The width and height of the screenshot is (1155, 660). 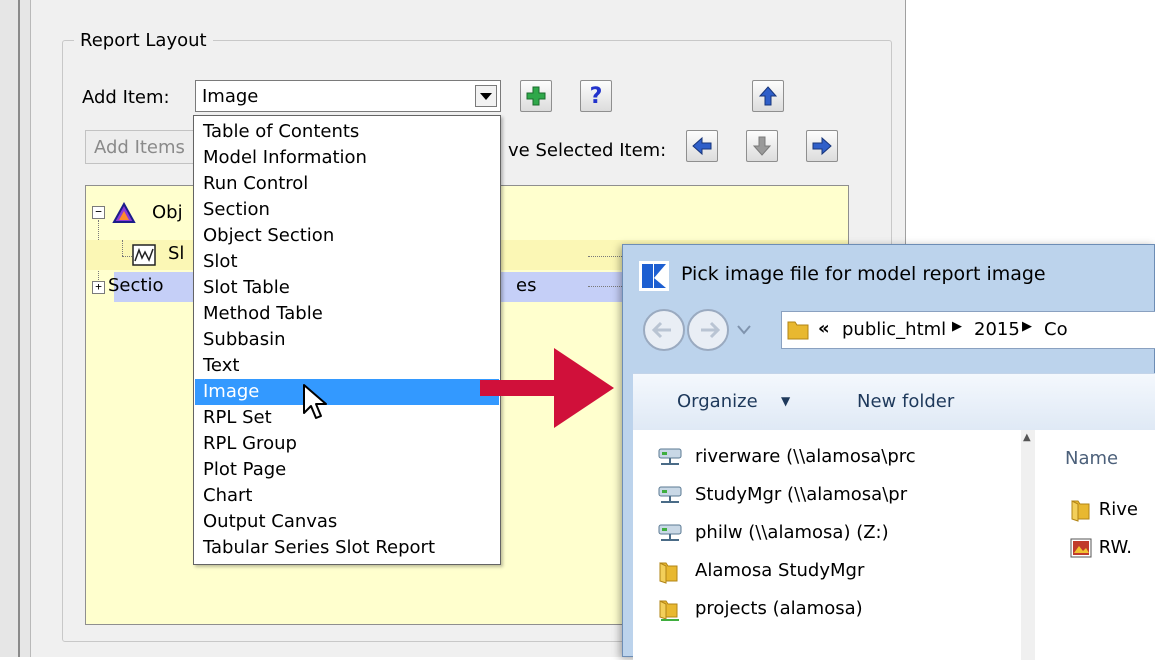 I want to click on move-right-button, so click(x=822, y=146).